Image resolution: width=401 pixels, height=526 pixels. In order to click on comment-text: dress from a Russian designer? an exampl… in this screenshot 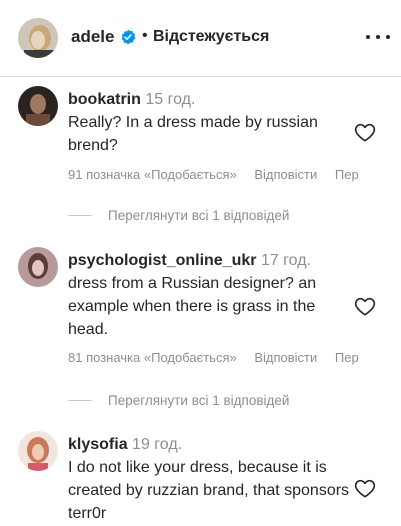, I will do `click(192, 306)`.